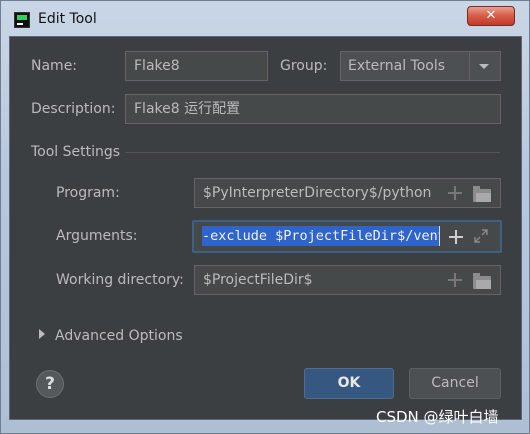 This screenshot has width=530, height=434. What do you see at coordinates (491, 16) in the screenshot?
I see `close-button: ✕` at bounding box center [491, 16].